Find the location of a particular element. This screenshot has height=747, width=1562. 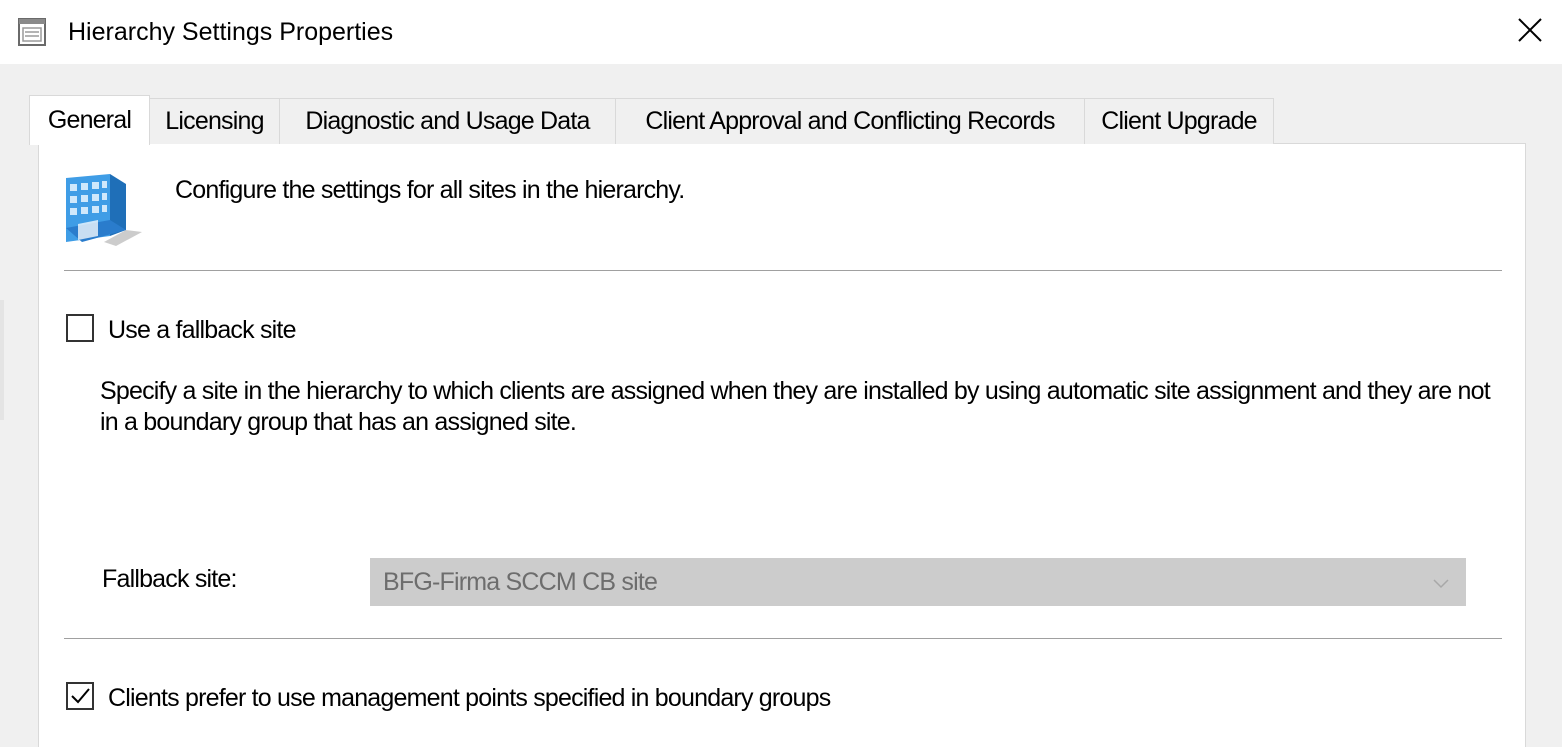

fallback-site-select: BFG-Firma SCCM CB site is located at coordinates (918, 582).